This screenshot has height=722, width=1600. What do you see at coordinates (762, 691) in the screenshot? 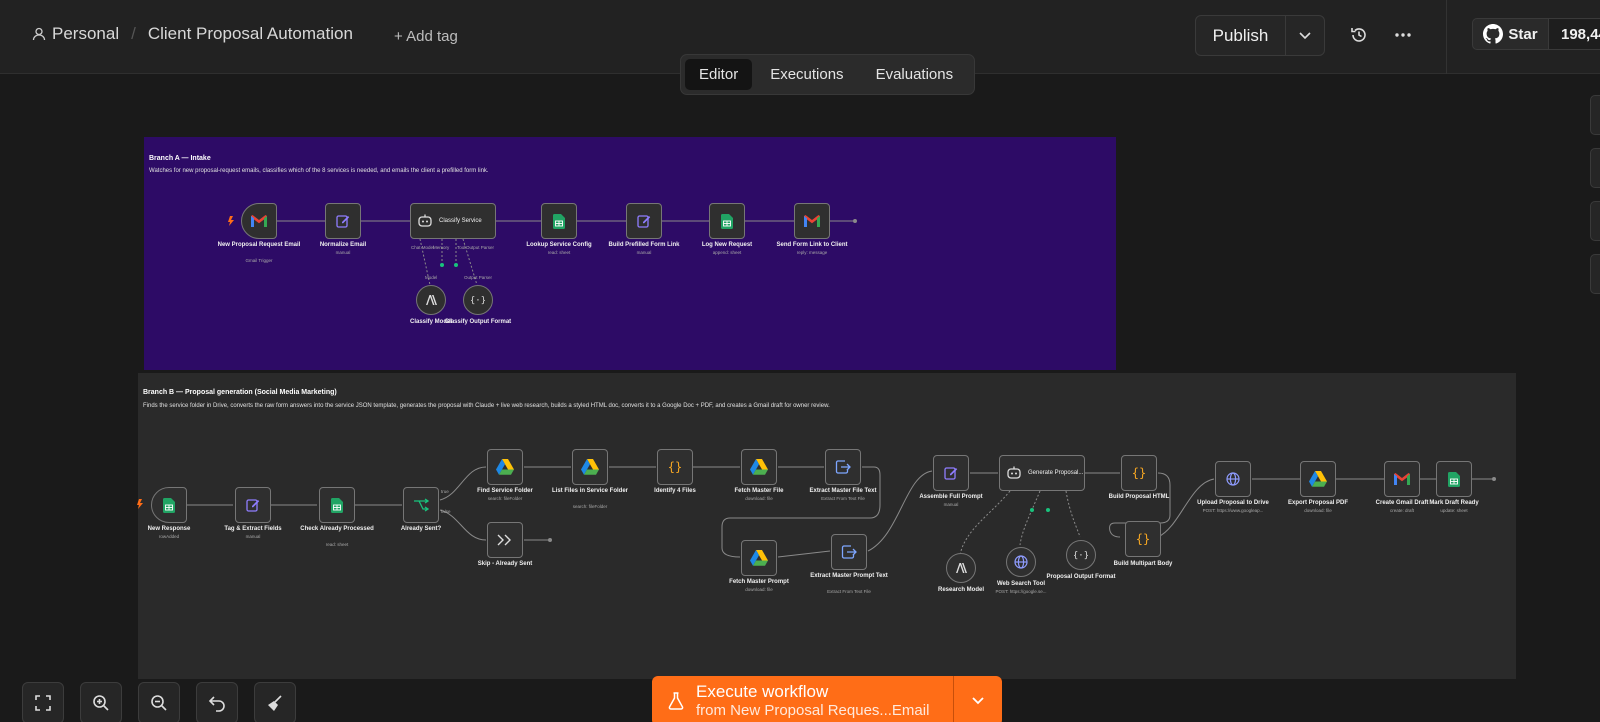
I see `execute-workflow-title: Execute workflow` at bounding box center [762, 691].